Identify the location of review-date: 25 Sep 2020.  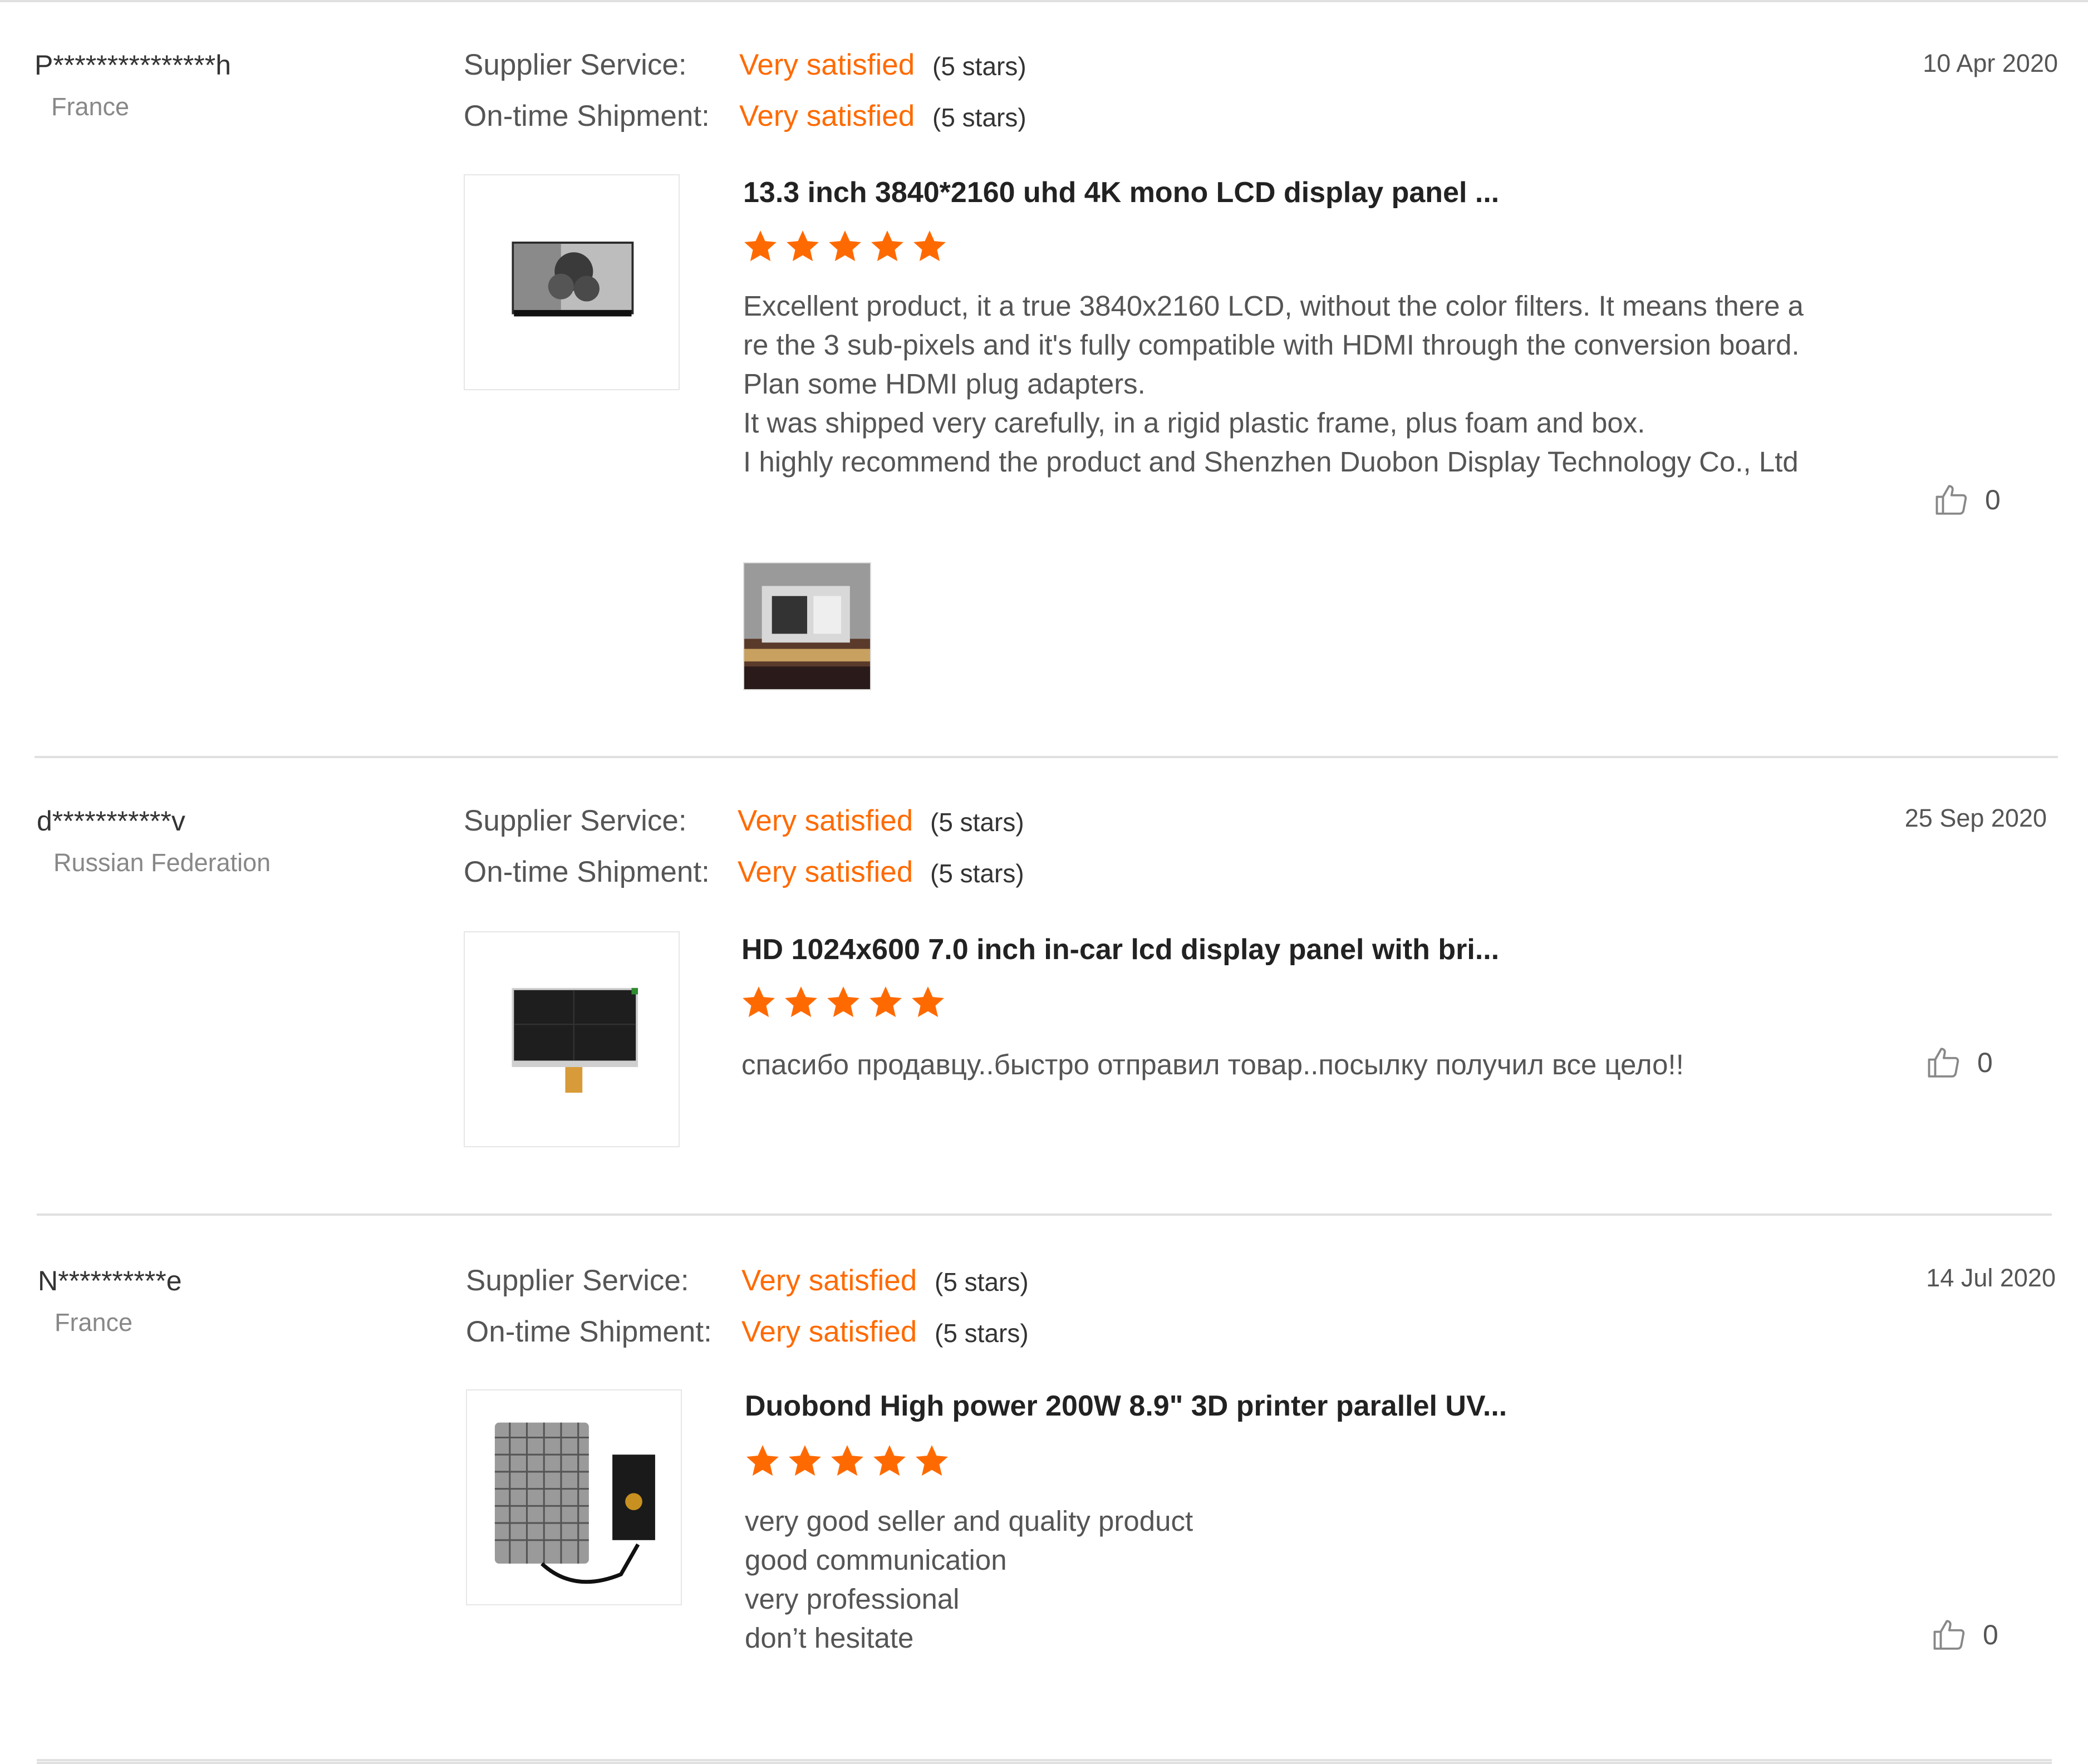
(1975, 818).